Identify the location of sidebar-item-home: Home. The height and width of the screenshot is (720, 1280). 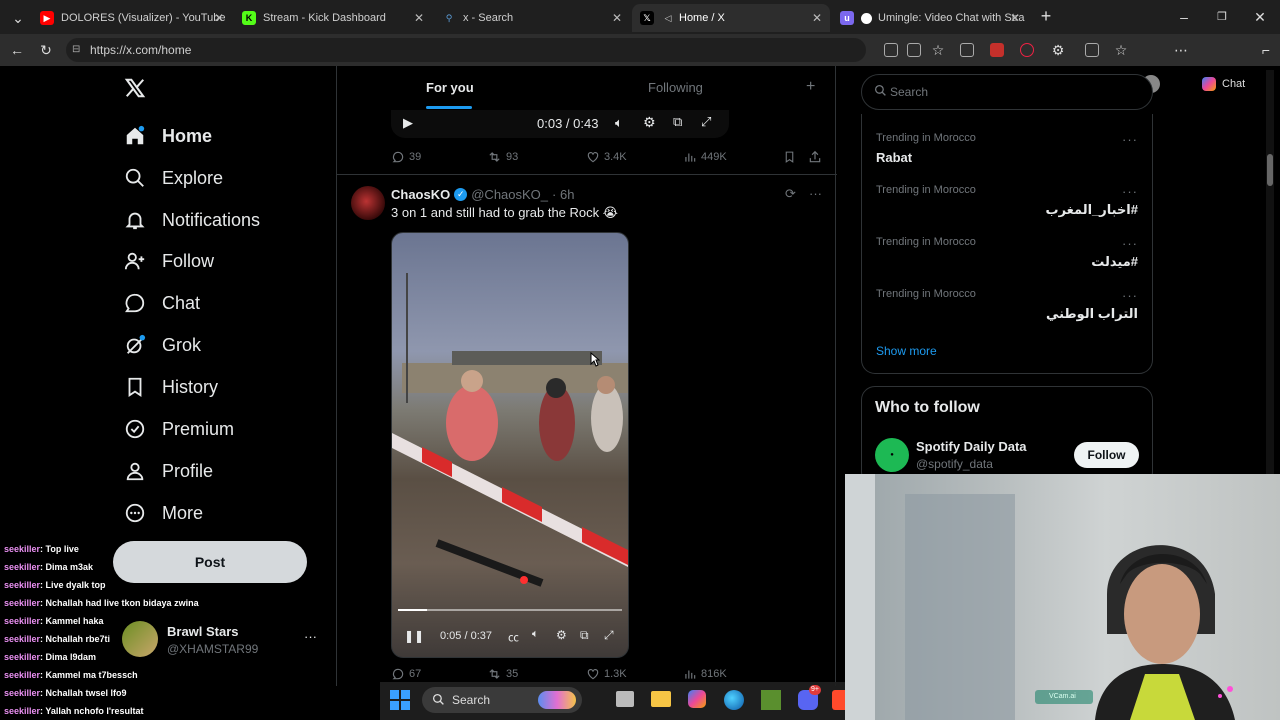
(167, 136).